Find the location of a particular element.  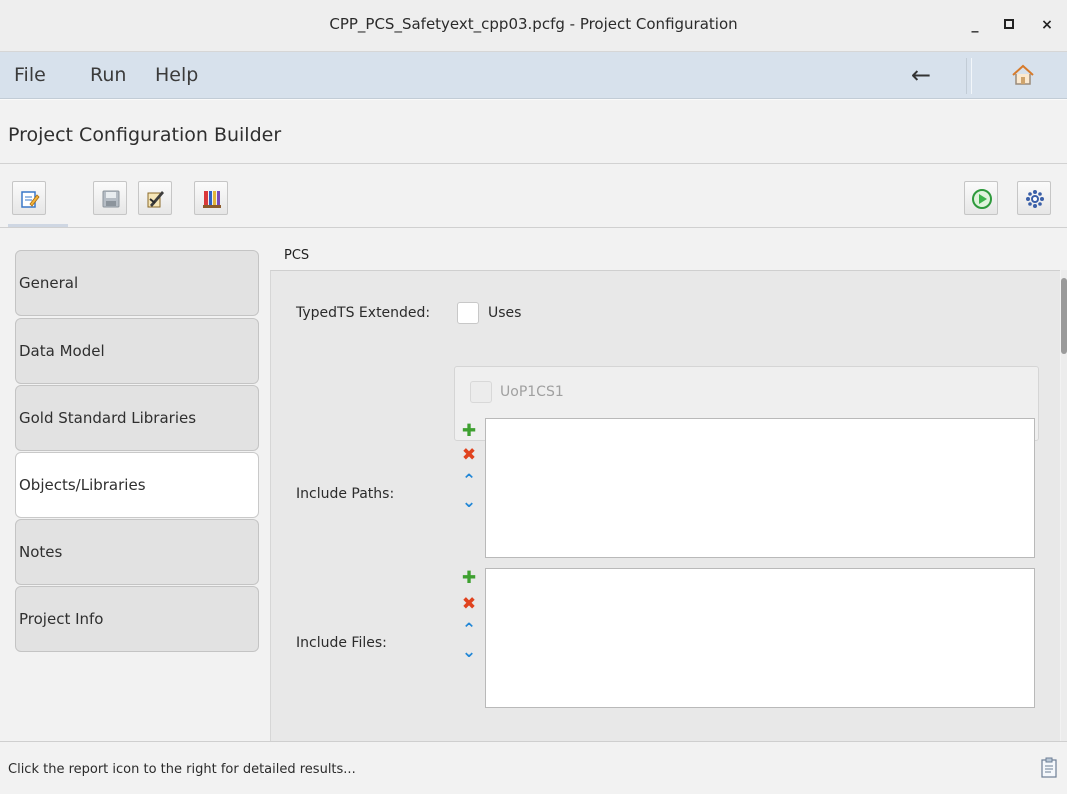

maximize-icon is located at coordinates (1009, 24).